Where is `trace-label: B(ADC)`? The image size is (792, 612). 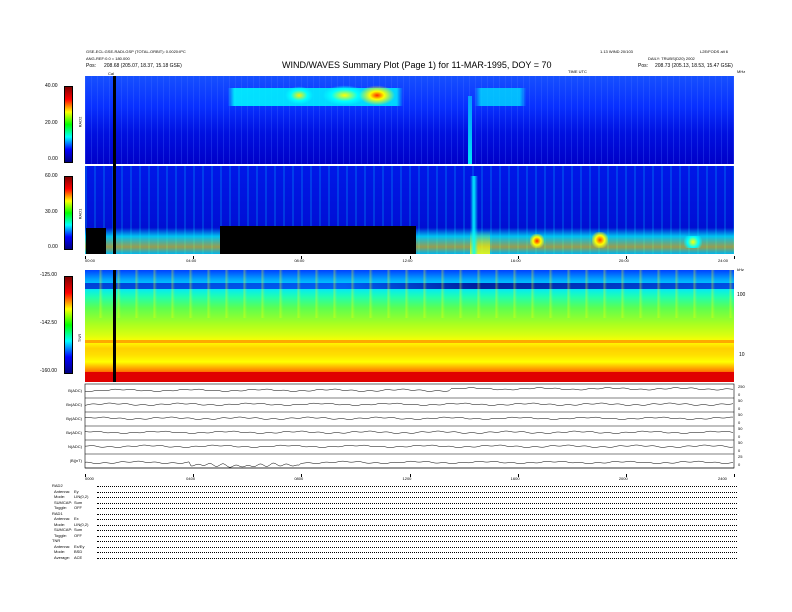
trace-label: B(ADC) is located at coordinates (75, 390).